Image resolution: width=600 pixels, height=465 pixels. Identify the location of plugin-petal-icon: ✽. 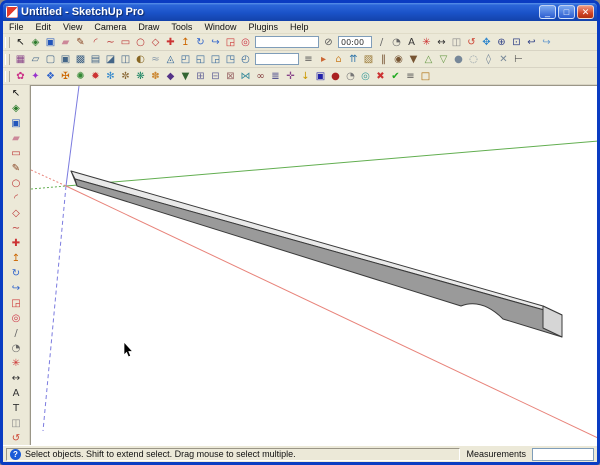
(155, 76).